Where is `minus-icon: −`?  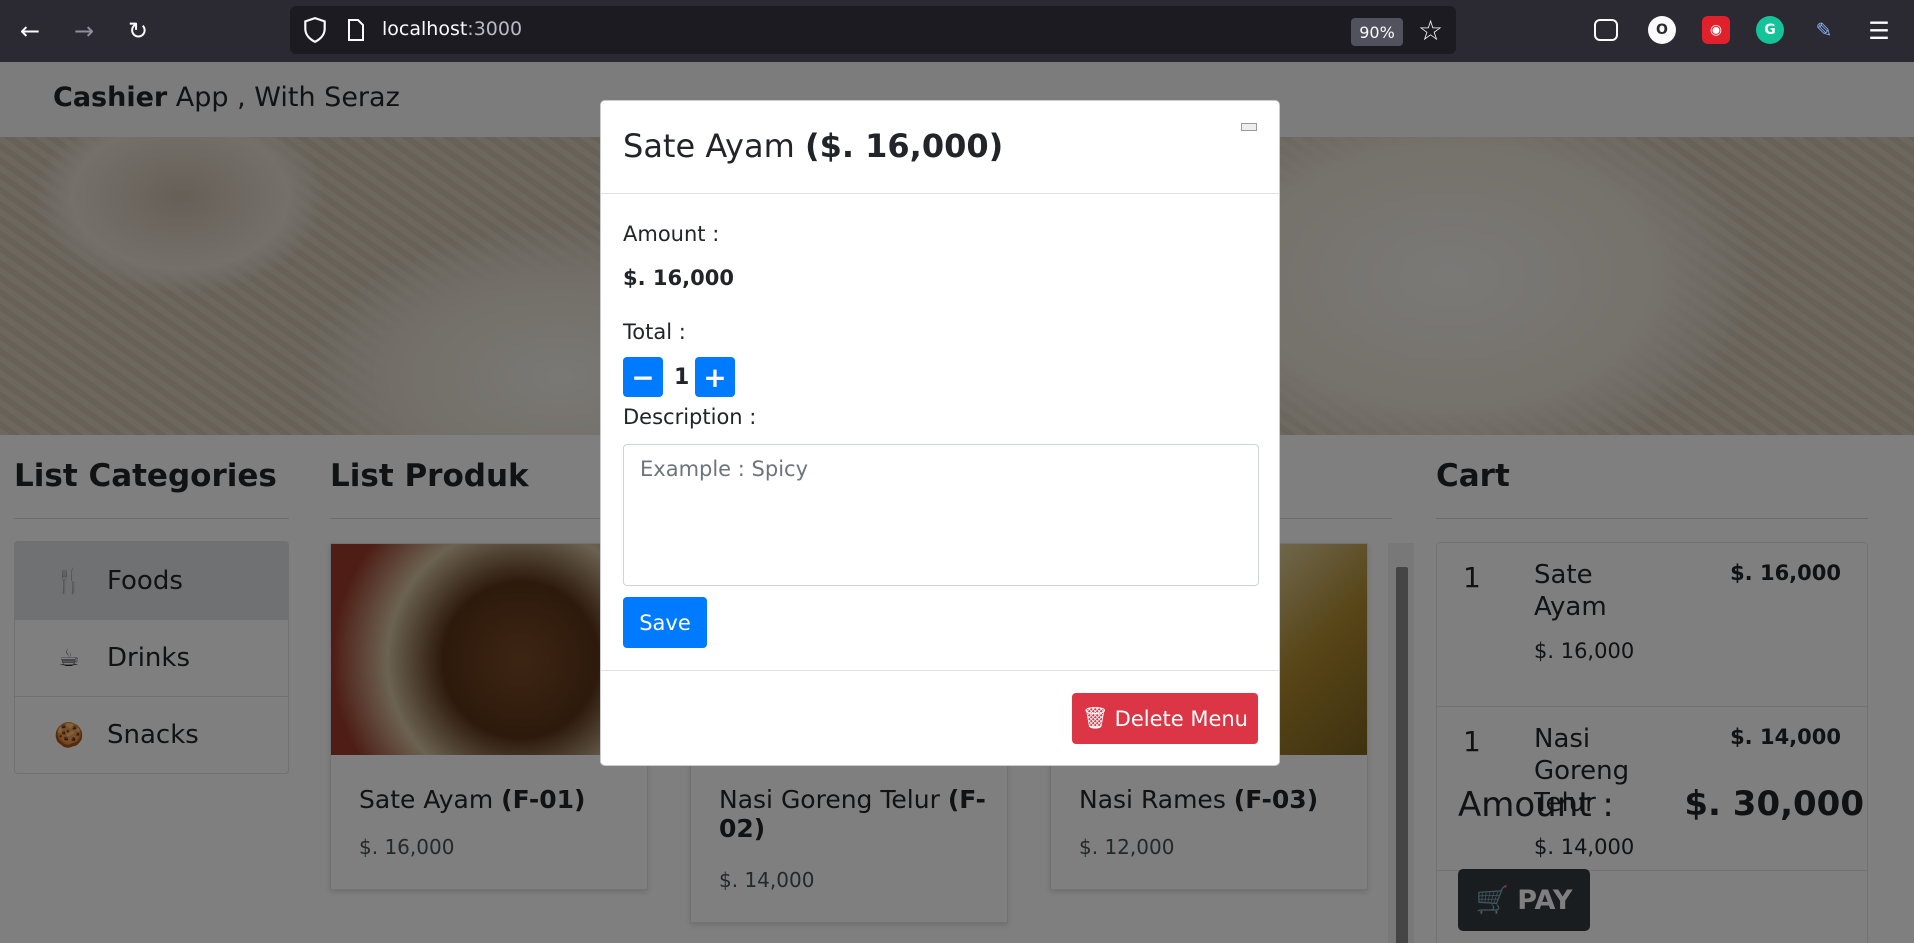
minus-icon: − is located at coordinates (643, 377).